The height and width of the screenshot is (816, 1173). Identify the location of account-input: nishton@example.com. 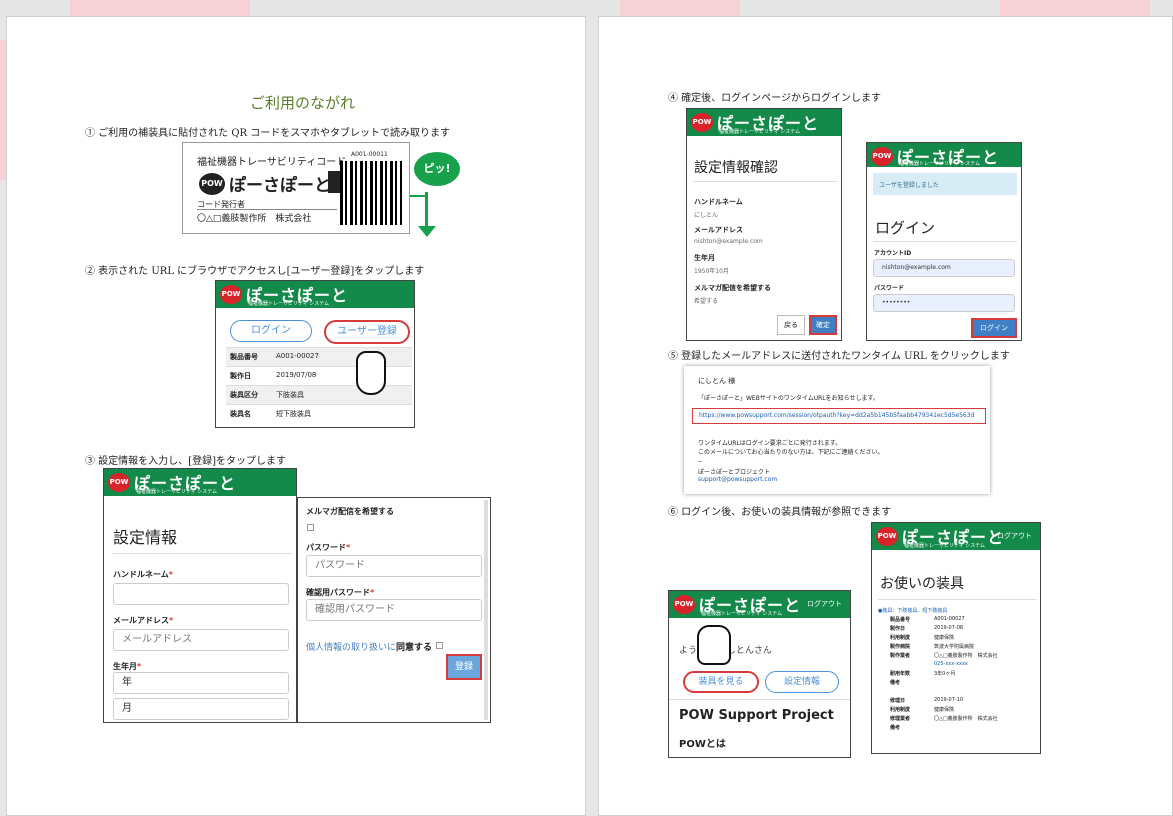
(944, 268).